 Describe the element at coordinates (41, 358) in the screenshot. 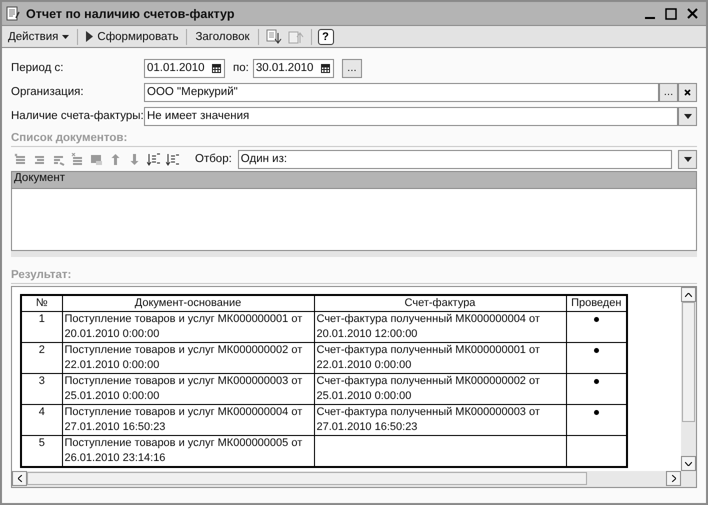

I see `table-cell: 2` at that location.